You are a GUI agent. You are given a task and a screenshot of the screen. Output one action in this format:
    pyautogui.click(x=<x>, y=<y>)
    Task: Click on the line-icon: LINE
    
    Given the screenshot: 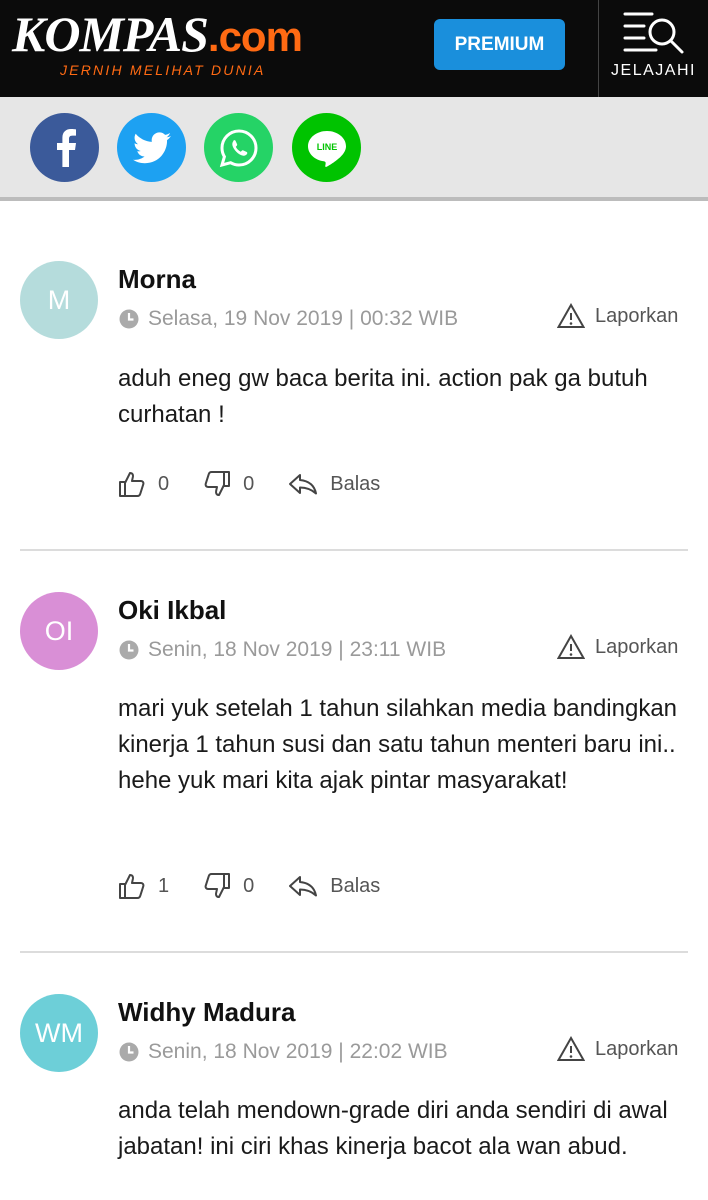 What is the action you would take?
    pyautogui.click(x=326, y=148)
    